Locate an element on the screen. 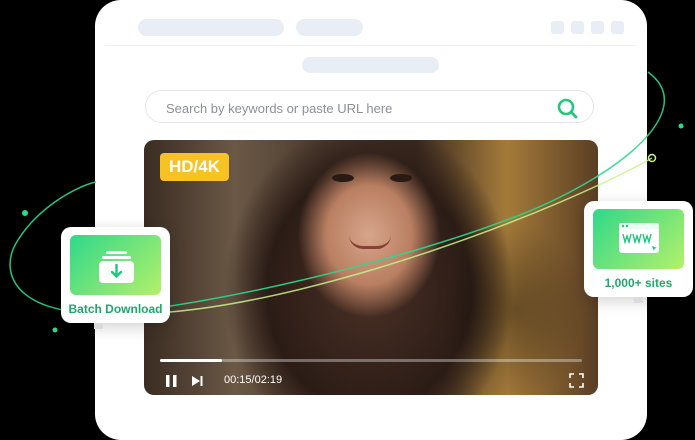 The image size is (695, 440). batch-download-label: Batch Download is located at coordinates (115, 309).